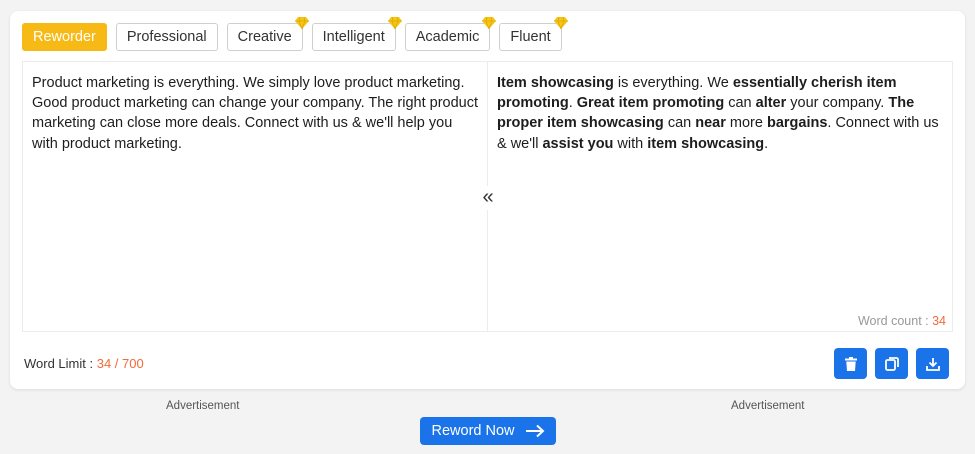 This screenshot has width=975, height=454. I want to click on tab-label: Reworder, so click(64, 37).